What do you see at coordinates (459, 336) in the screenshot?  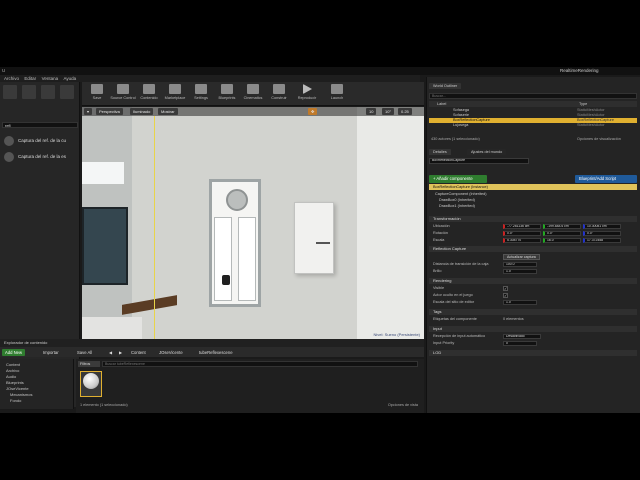 I see `auto-receive-input-label: Recepción de input automático` at bounding box center [459, 336].